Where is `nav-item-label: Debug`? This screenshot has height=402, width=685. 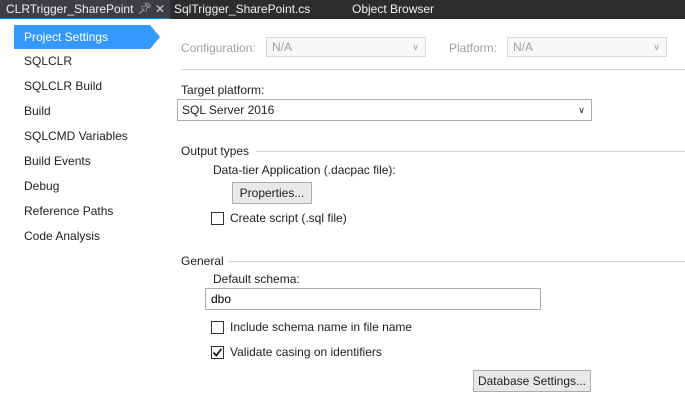 nav-item-label: Debug is located at coordinates (42, 186).